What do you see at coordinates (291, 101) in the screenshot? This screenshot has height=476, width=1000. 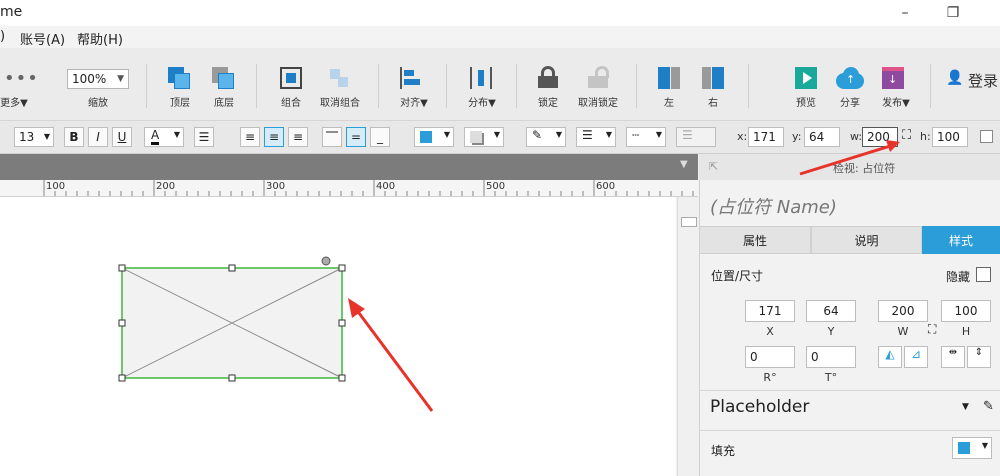 I see `group-label: 组合` at bounding box center [291, 101].